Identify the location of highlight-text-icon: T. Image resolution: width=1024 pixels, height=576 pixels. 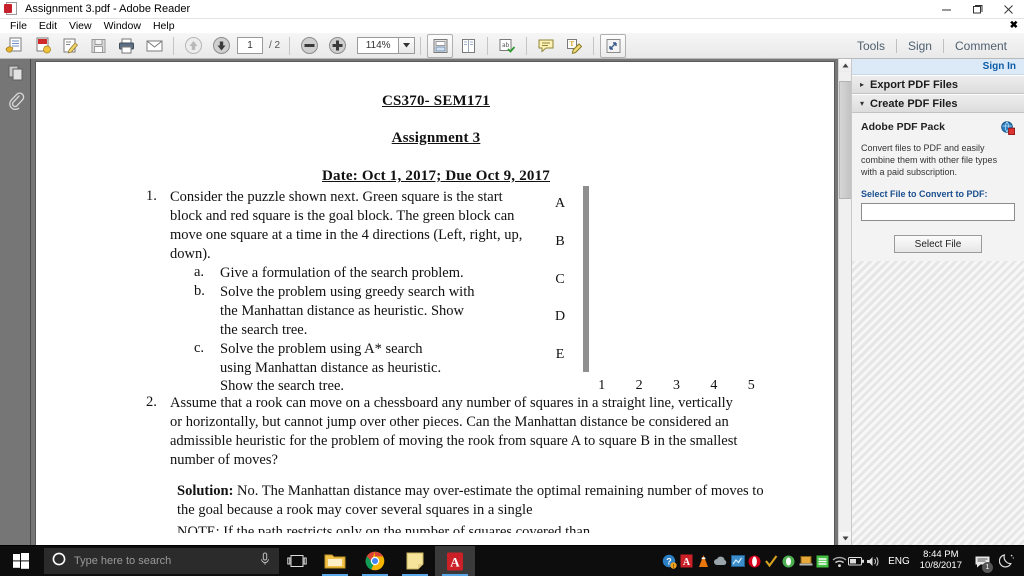
(574, 46).